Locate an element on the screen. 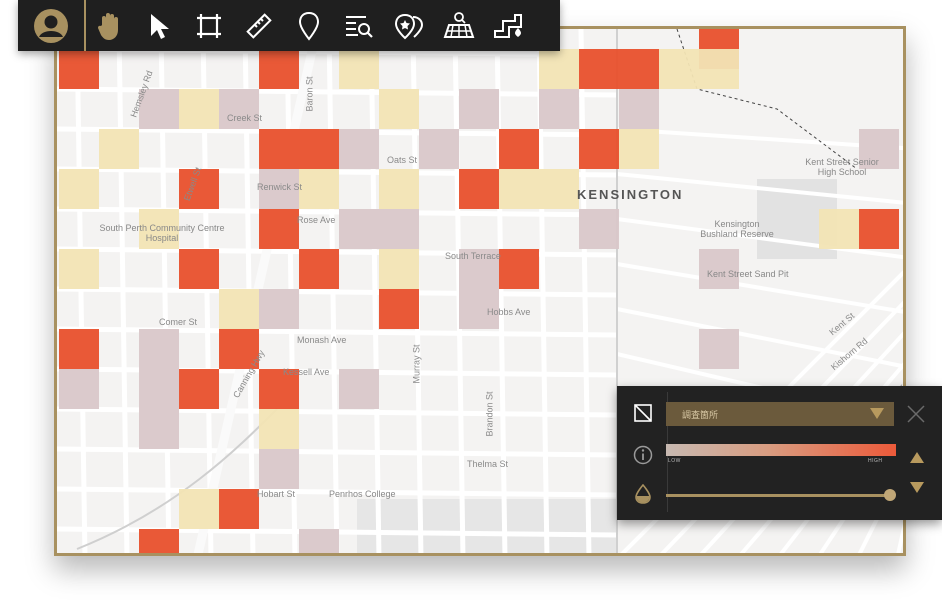 Image resolution: width=942 pixels, height=612 pixels. park-area is located at coordinates (487, 526).